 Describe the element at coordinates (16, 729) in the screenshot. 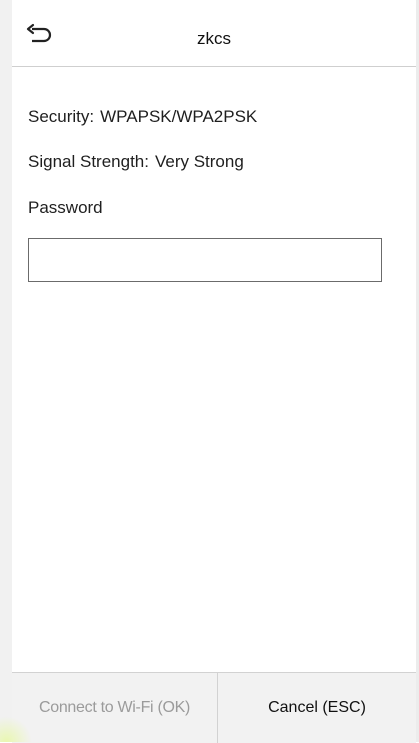

I see `corner-highlight` at that location.